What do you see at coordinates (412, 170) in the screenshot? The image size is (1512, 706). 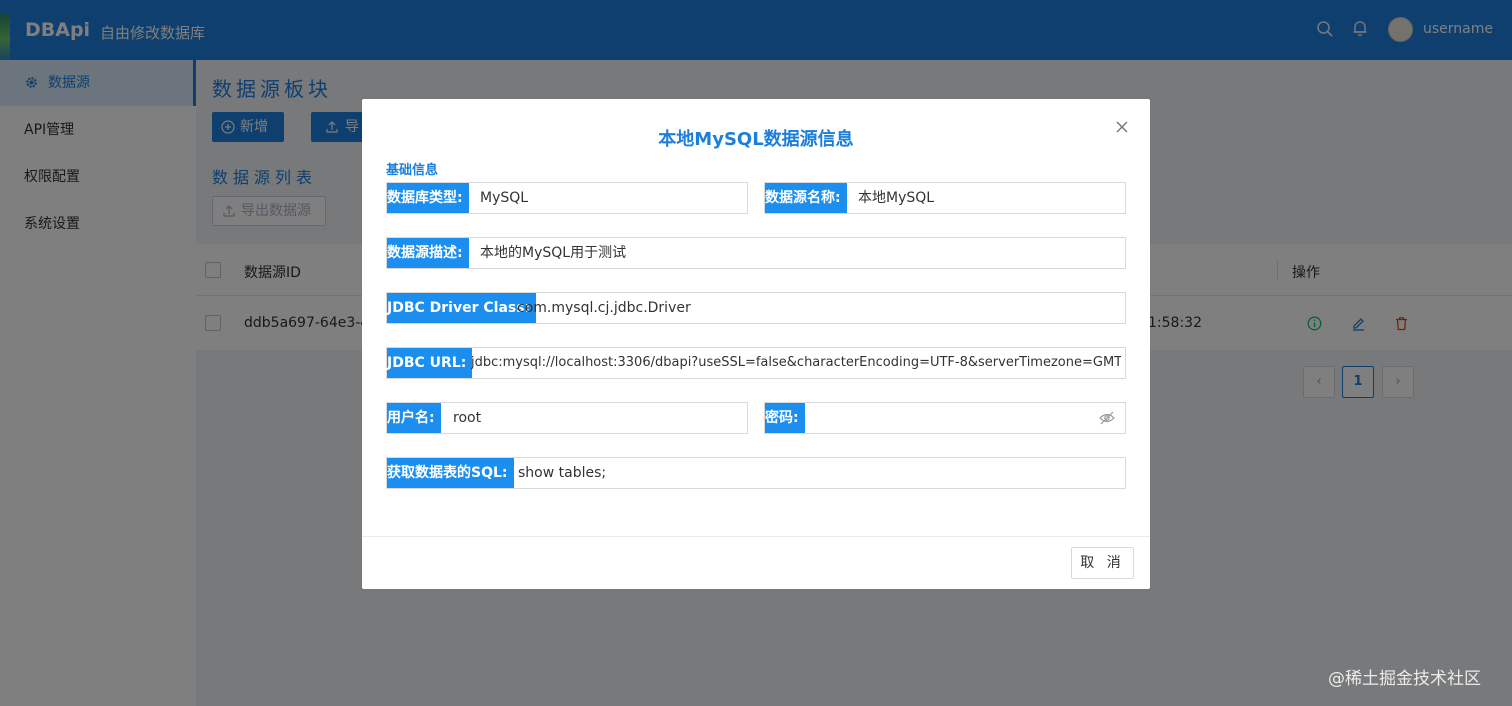 I see `basic-info-heading: 基础信息` at bounding box center [412, 170].